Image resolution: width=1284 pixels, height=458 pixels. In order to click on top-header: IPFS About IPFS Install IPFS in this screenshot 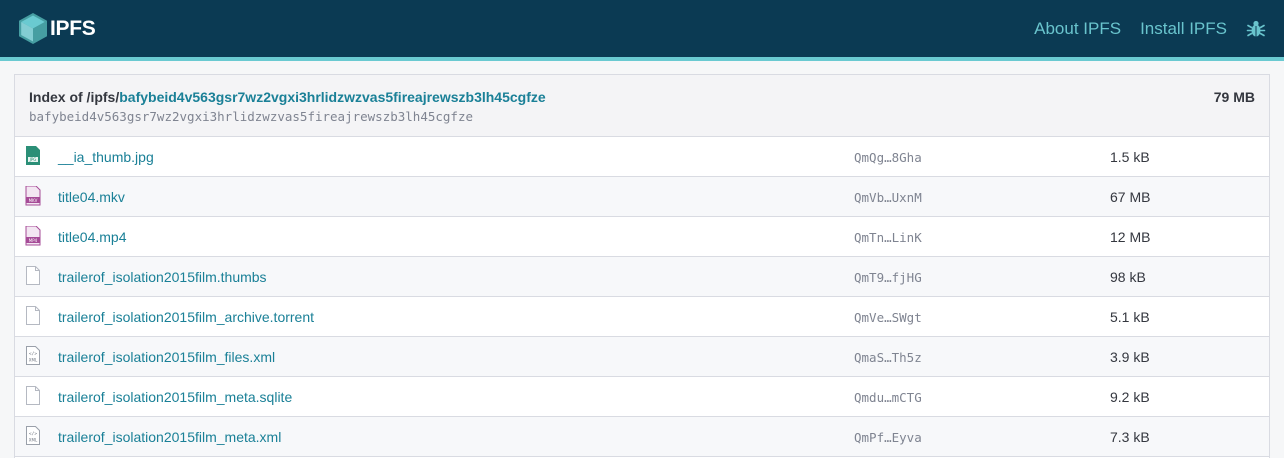, I will do `click(642, 28)`.